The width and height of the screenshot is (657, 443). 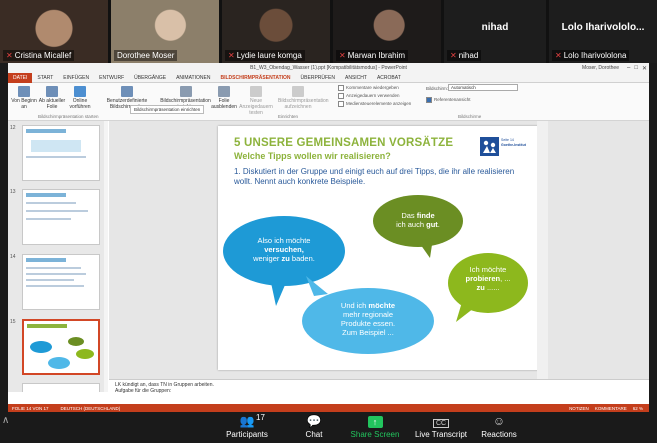 I want to click on video-tile: ✕ Lydie laure komga, so click(x=276, y=31).